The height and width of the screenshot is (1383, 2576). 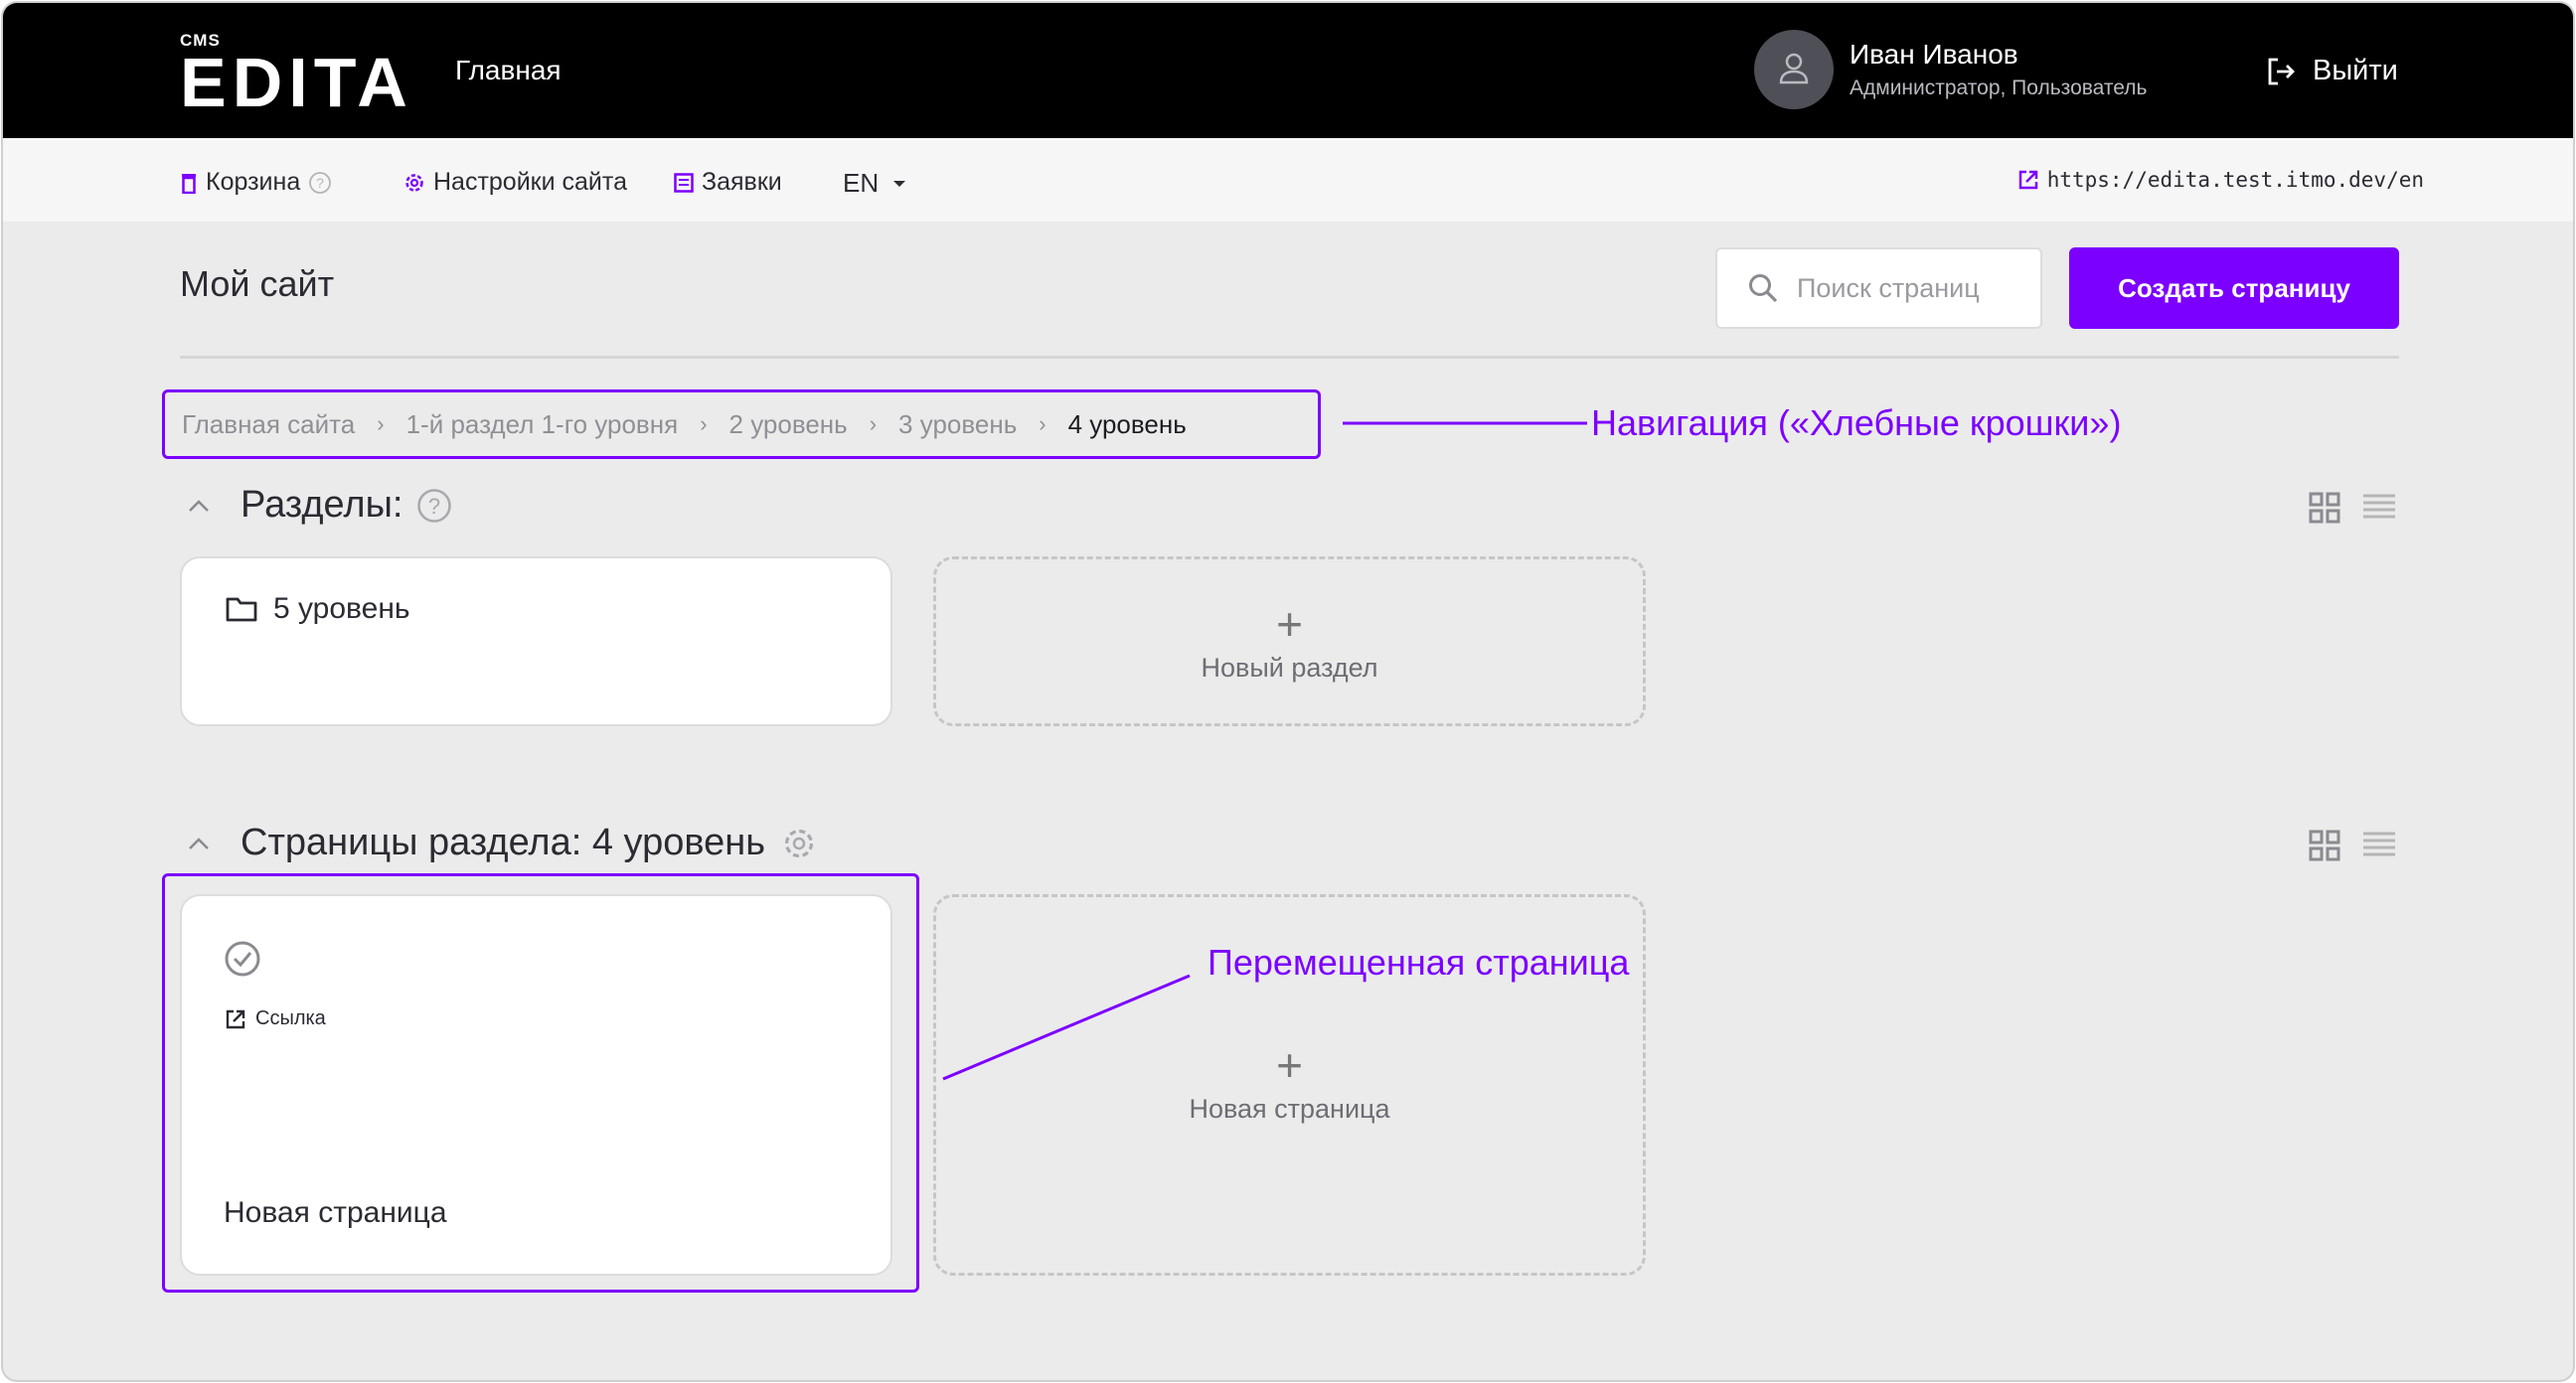 I want to click on list-doc-icon, so click(x=684, y=182).